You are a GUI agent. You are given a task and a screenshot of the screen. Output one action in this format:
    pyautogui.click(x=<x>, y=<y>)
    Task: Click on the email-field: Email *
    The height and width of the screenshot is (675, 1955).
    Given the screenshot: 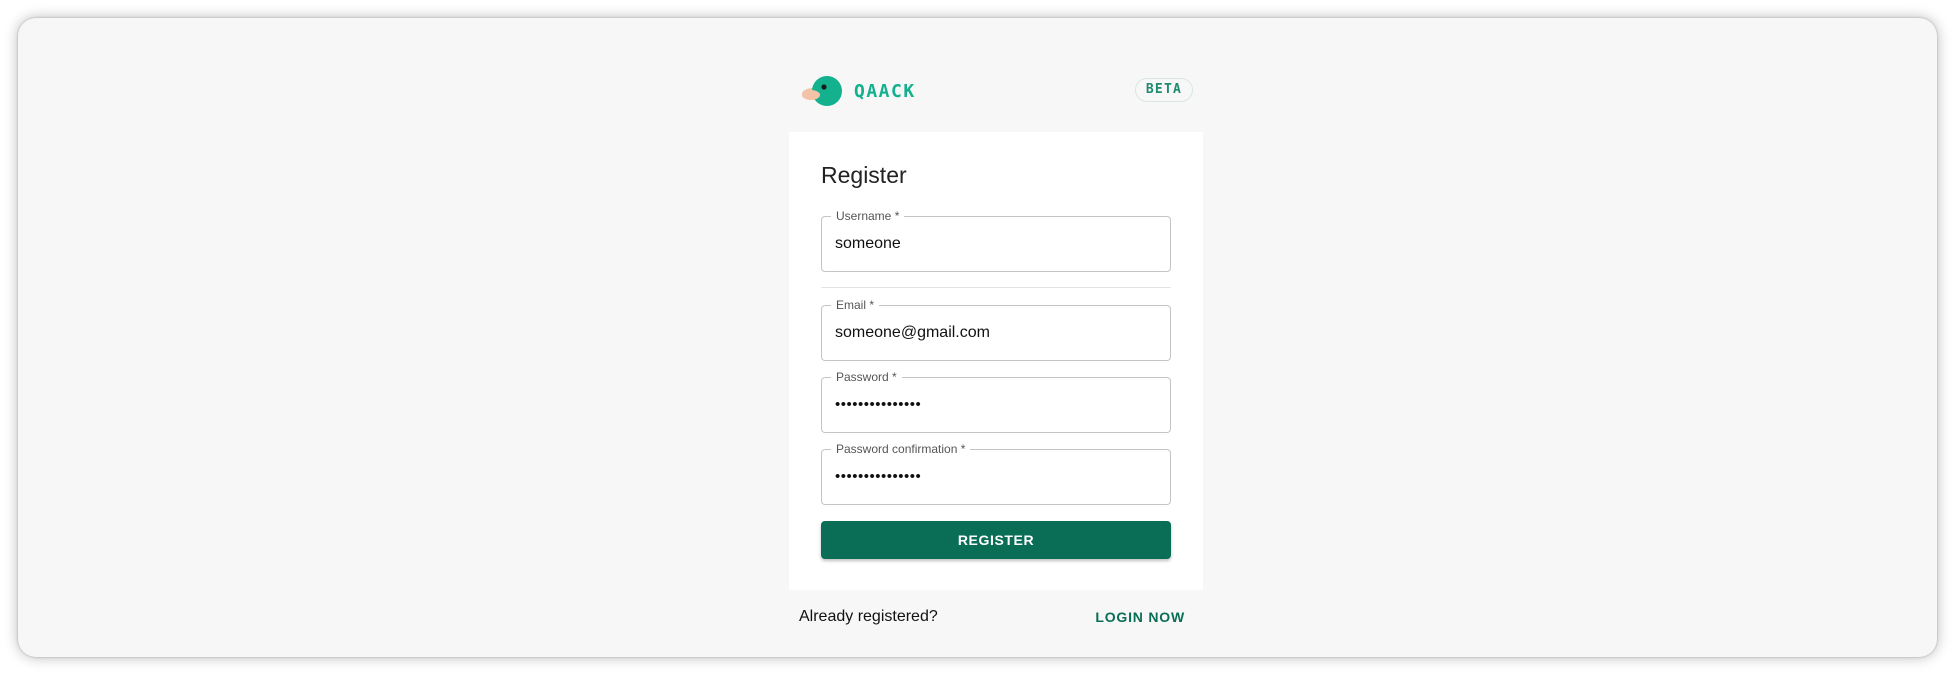 What is the action you would take?
    pyautogui.click(x=996, y=329)
    